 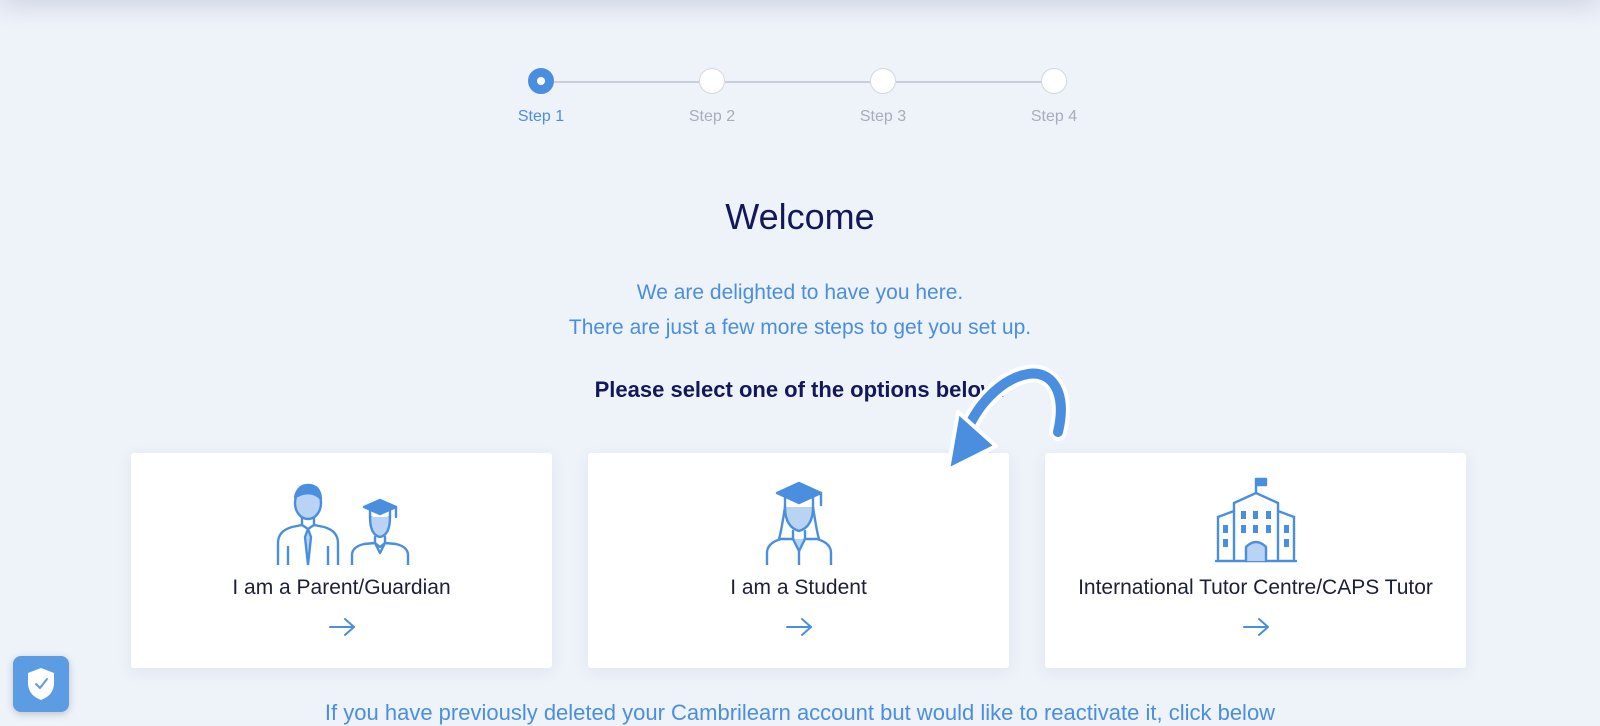 I want to click on step-4-label: Step 4, so click(x=1054, y=116).